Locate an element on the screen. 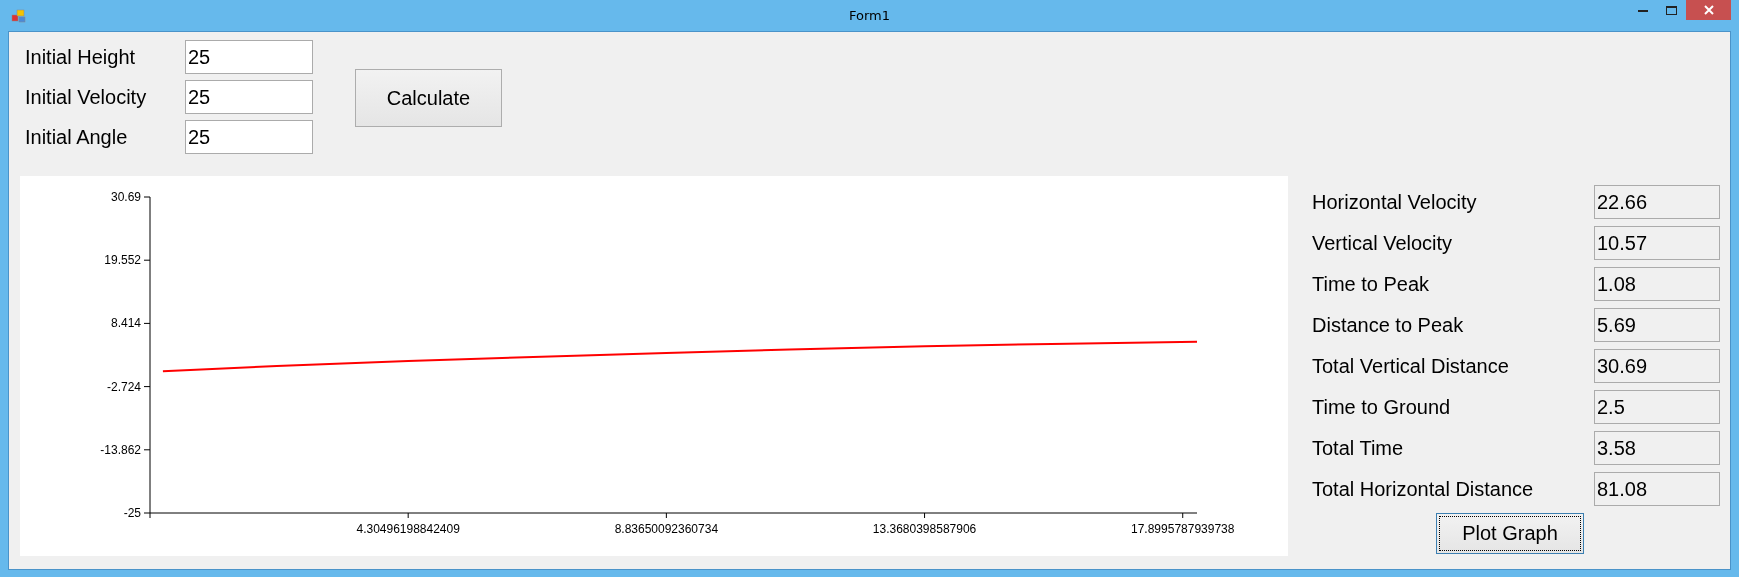  result-field: 1.08 is located at coordinates (1657, 284).